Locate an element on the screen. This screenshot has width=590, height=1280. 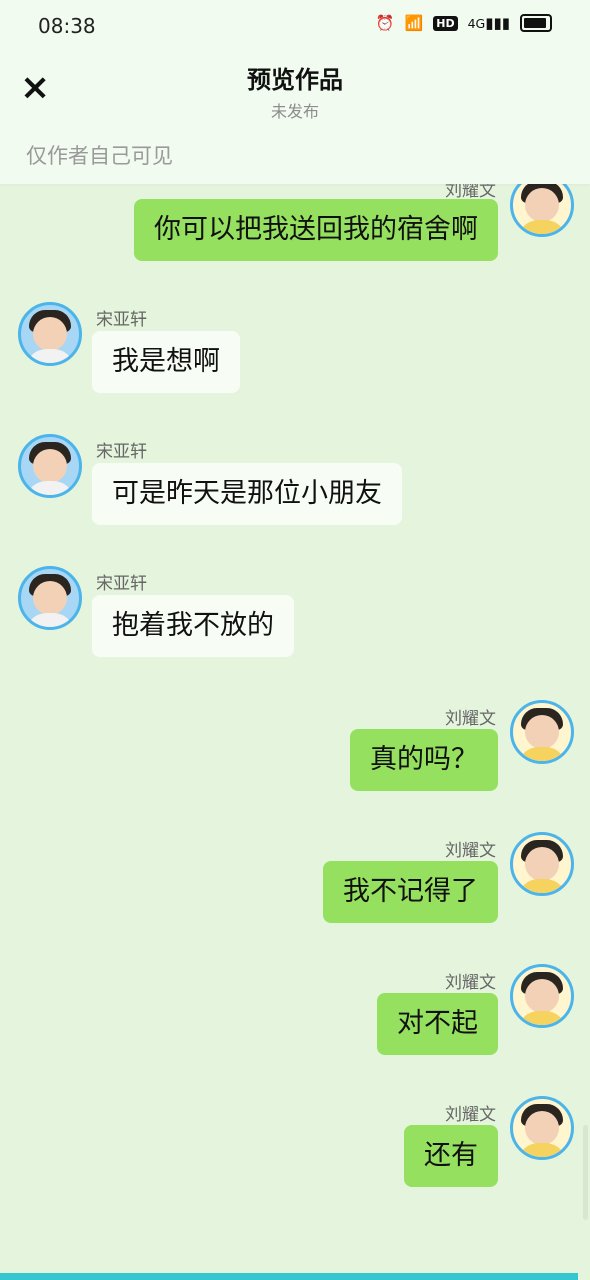
hd-icon: HD is located at coordinates (445, 23).